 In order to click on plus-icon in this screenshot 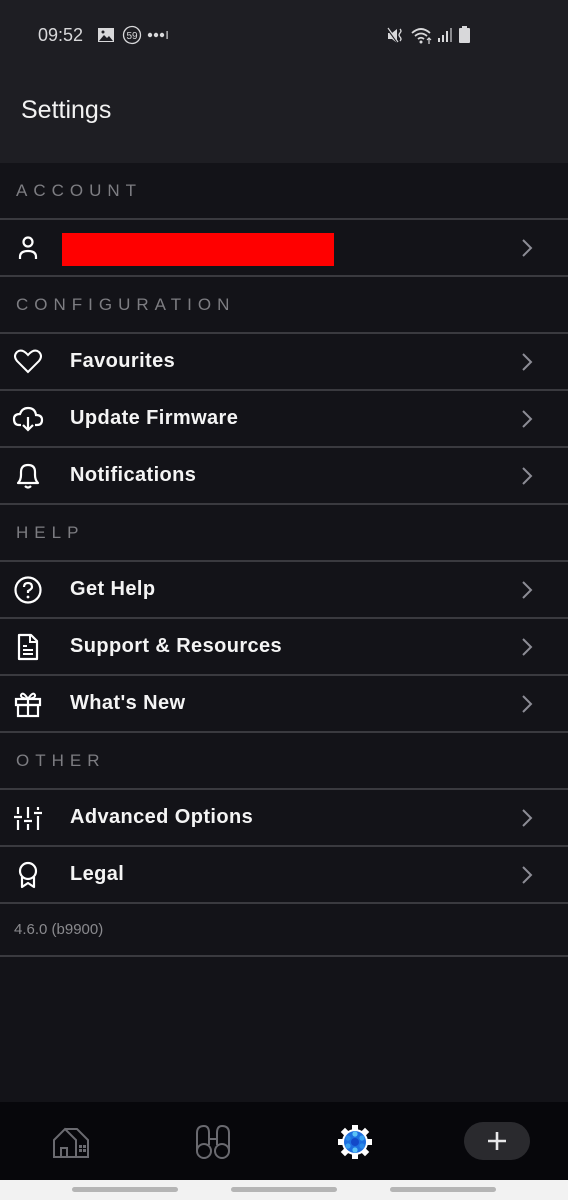, I will do `click(497, 1141)`.